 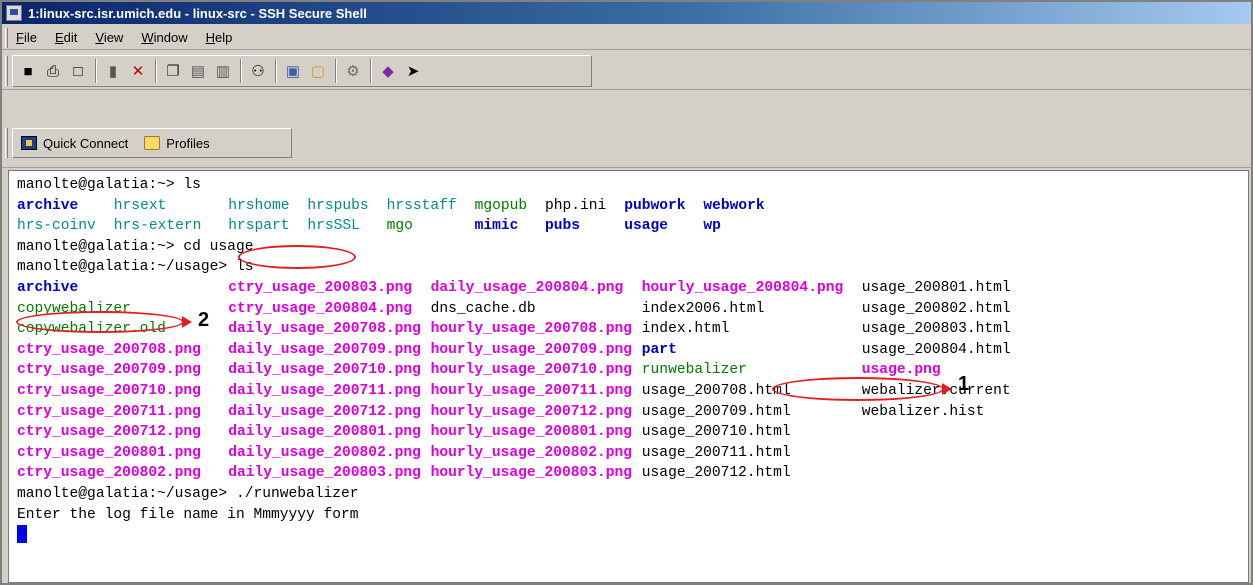 What do you see at coordinates (259, 226) in the screenshot?
I see `terminal-text: hrspart` at bounding box center [259, 226].